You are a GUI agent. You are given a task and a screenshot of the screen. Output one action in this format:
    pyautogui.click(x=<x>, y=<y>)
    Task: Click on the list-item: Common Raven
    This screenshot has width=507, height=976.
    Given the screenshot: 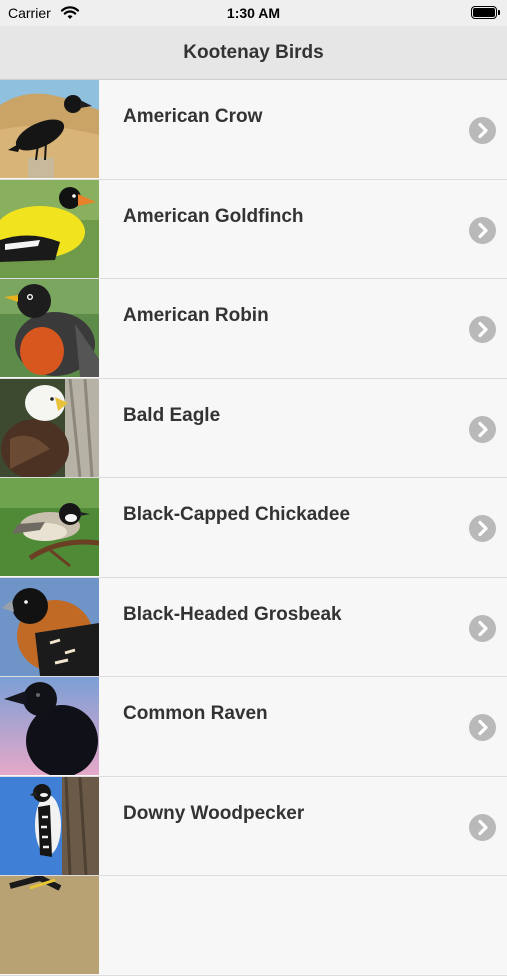 What is the action you would take?
    pyautogui.click(x=253, y=727)
    